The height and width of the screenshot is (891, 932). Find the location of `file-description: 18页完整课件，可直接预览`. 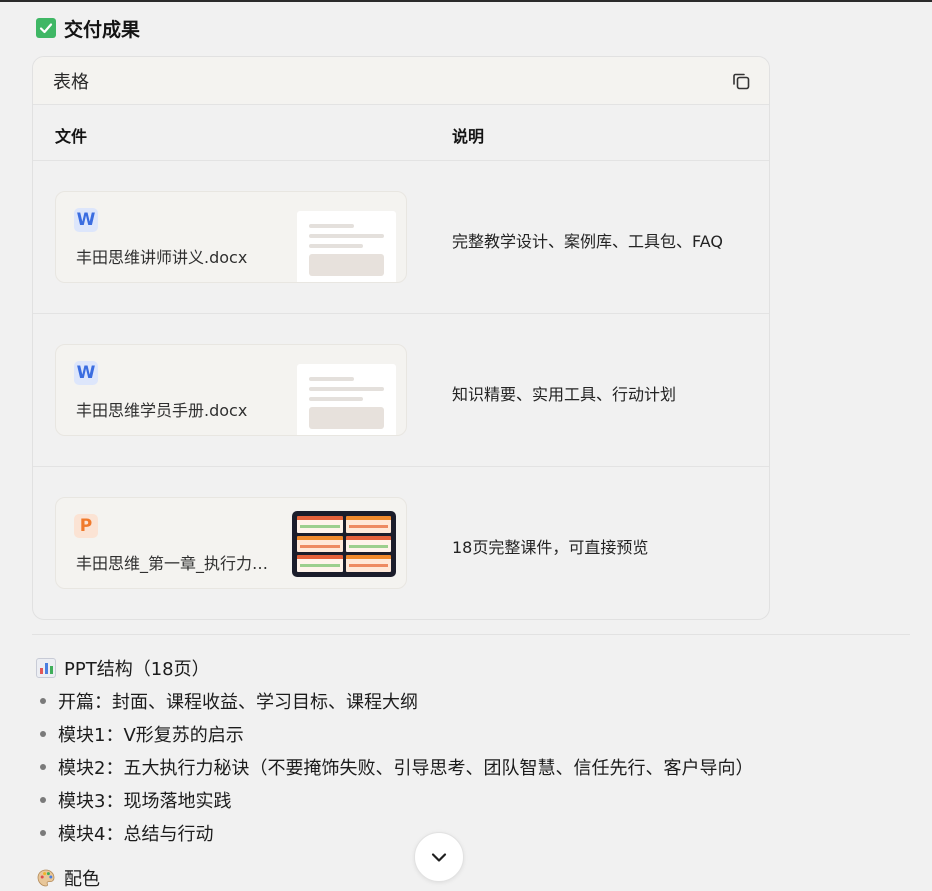

file-description: 18页完整课件，可直接预览 is located at coordinates (550, 547).